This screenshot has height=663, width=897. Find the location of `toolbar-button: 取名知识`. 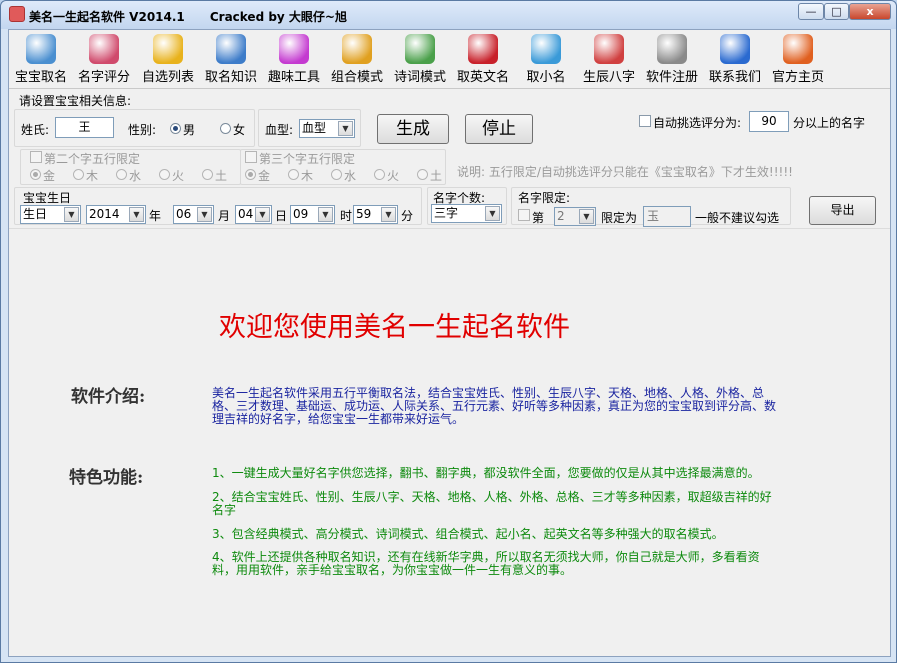

toolbar-button: 取名知识 is located at coordinates (231, 60).